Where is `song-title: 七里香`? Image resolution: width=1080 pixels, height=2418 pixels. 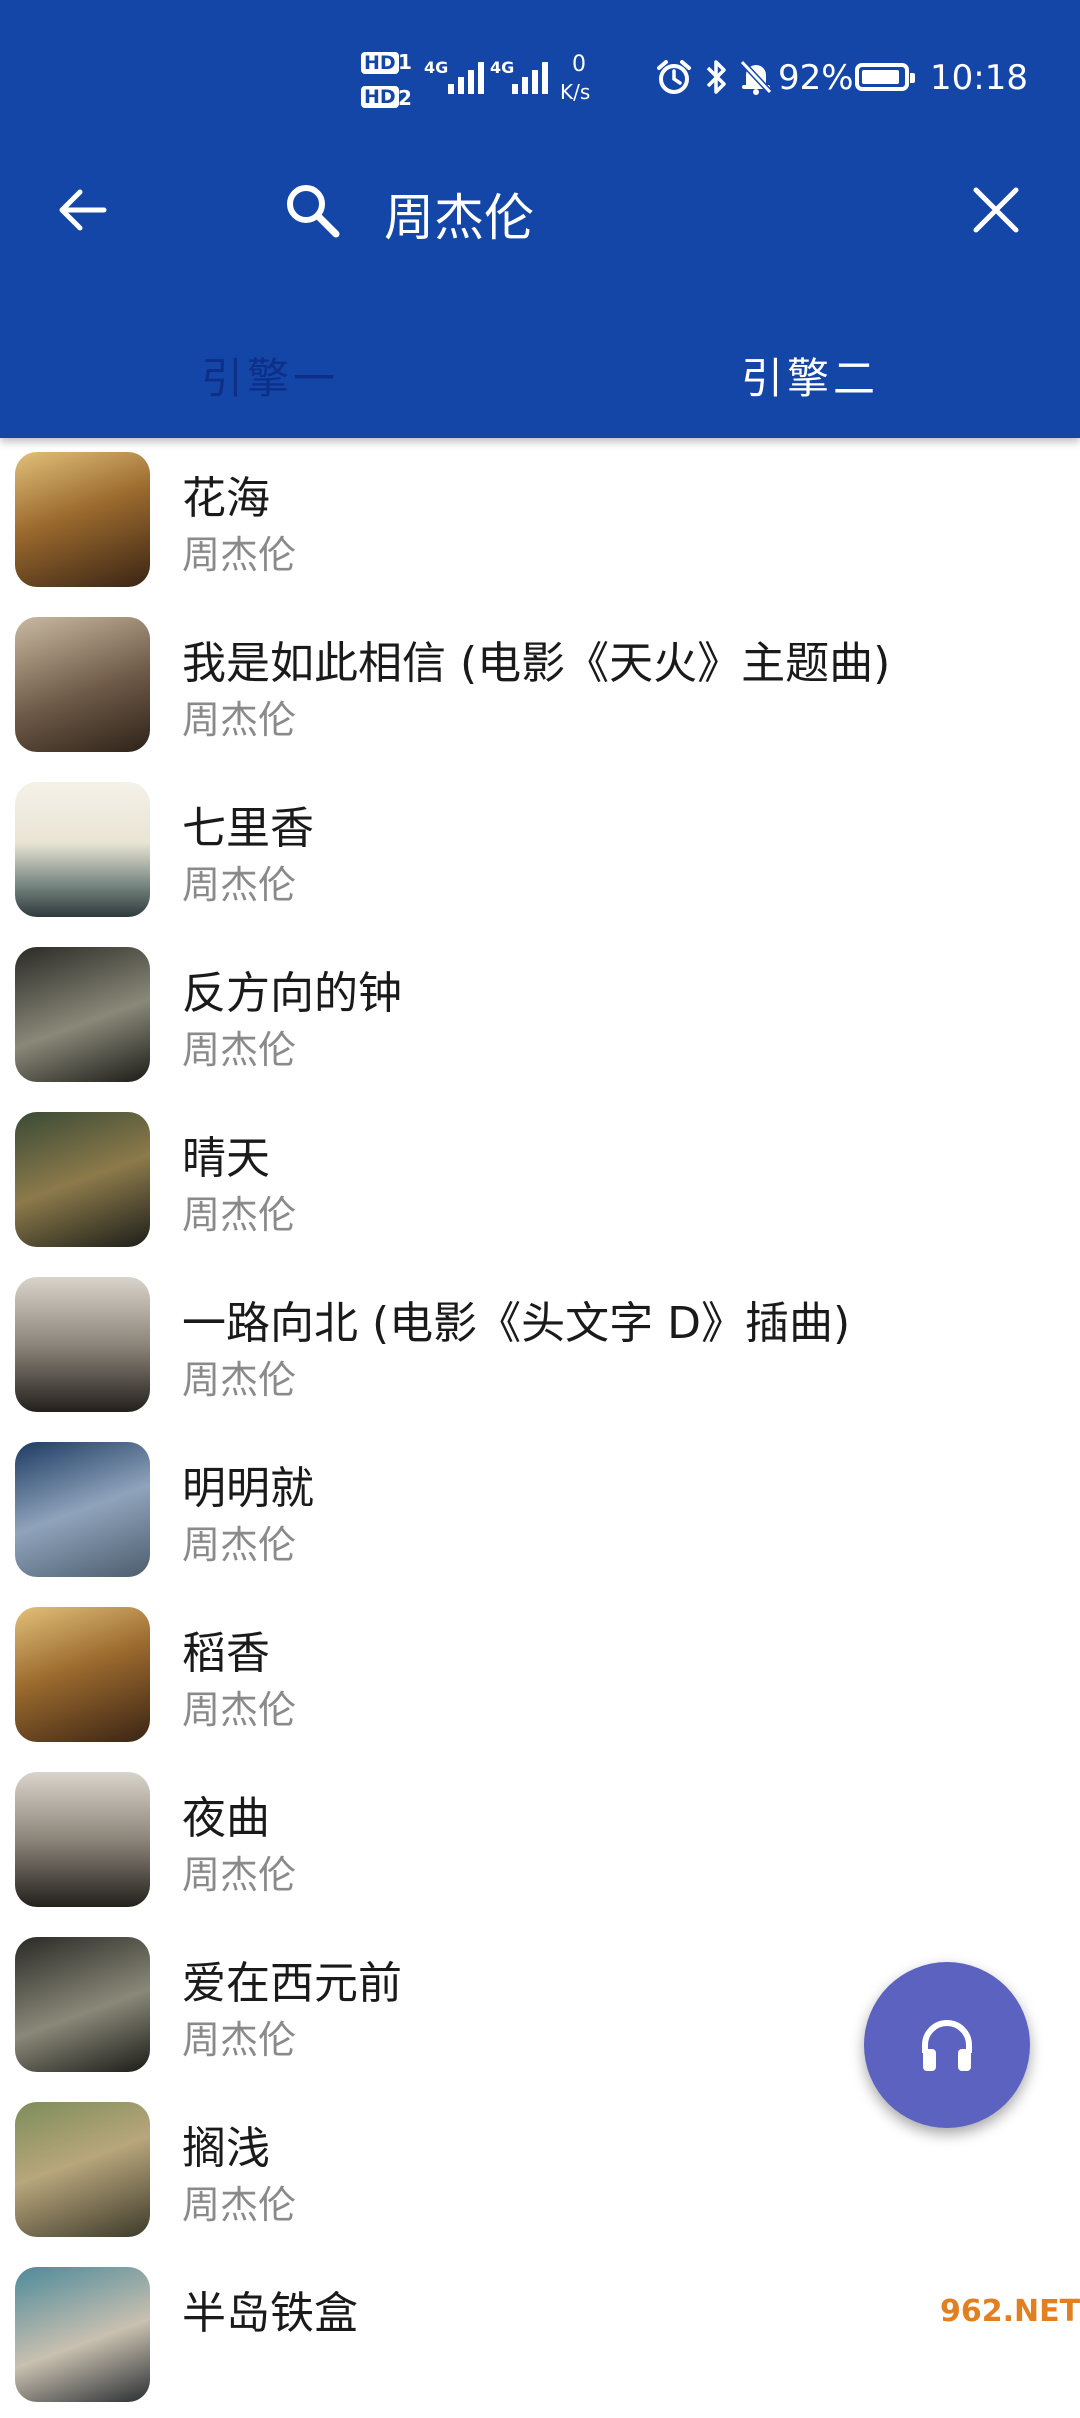 song-title: 七里香 is located at coordinates (248, 828).